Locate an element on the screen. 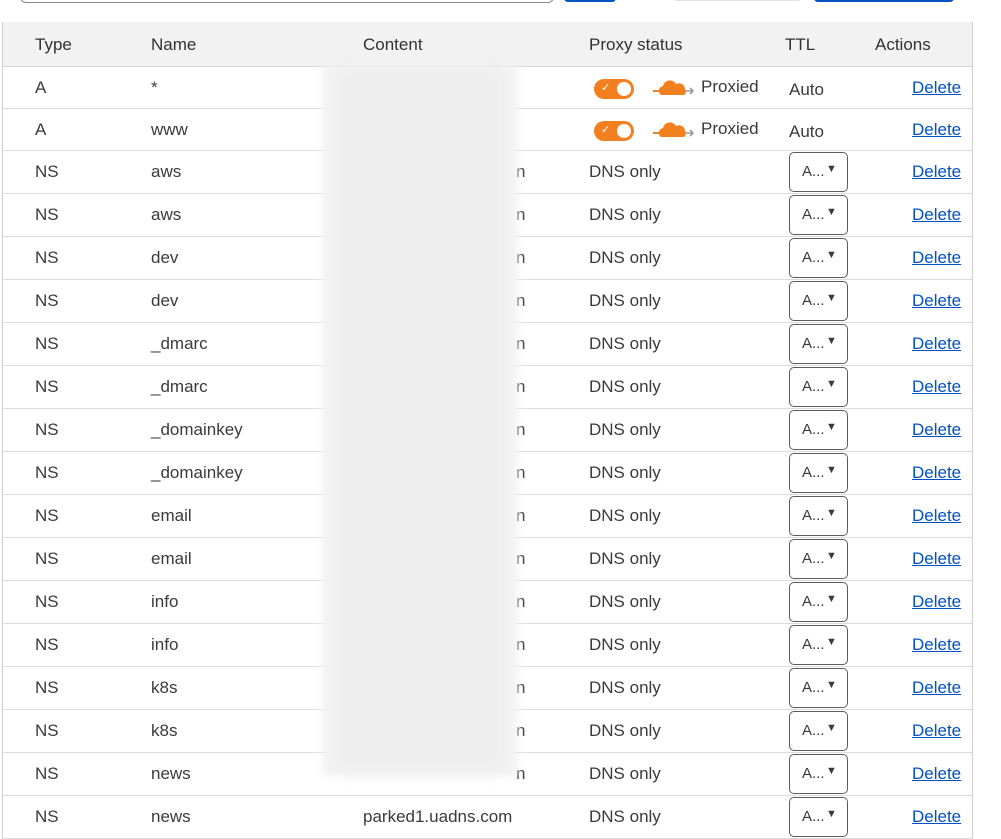 Image resolution: width=1001 pixels, height=839 pixels. record-name: dev is located at coordinates (165, 257).